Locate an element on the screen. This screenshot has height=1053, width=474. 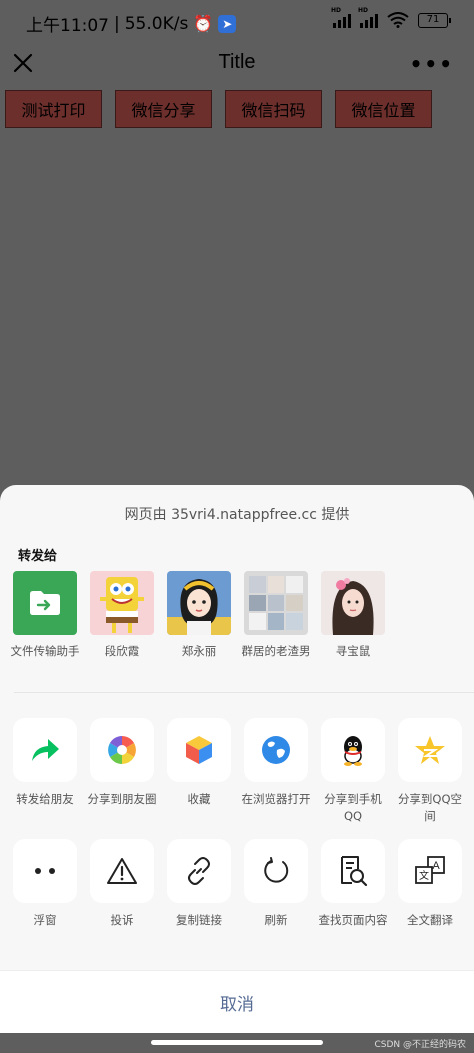
avatar-group-grid is located at coordinates (276, 603).